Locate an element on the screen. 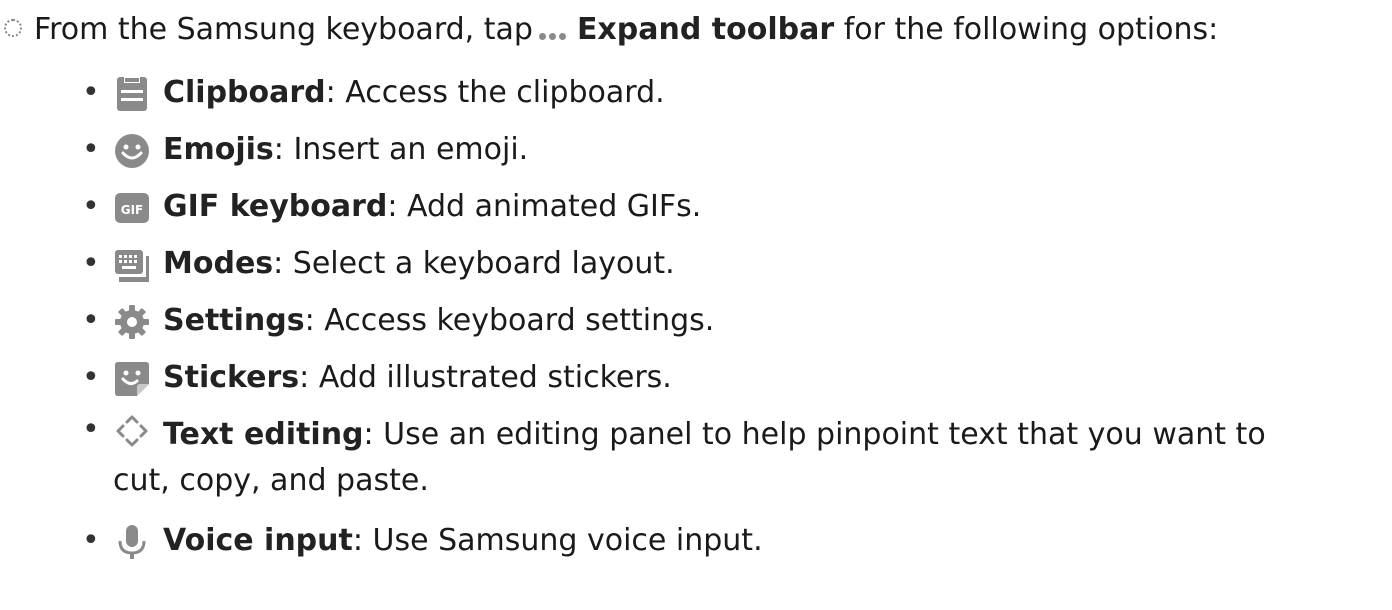 Image resolution: width=1392 pixels, height=610 pixels. option-settings: • Settings: Access keyboard settings. is located at coordinates (696, 320).